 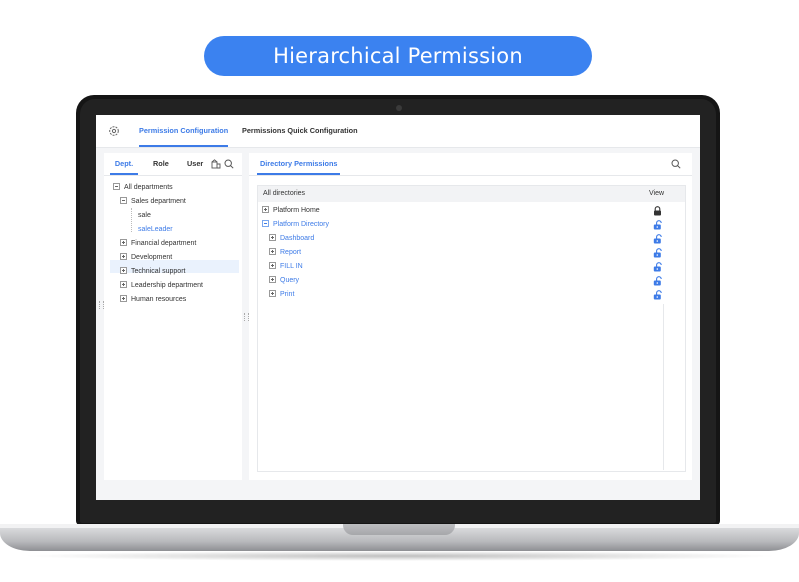 I want to click on tree-label: All departments, so click(x=148, y=187).